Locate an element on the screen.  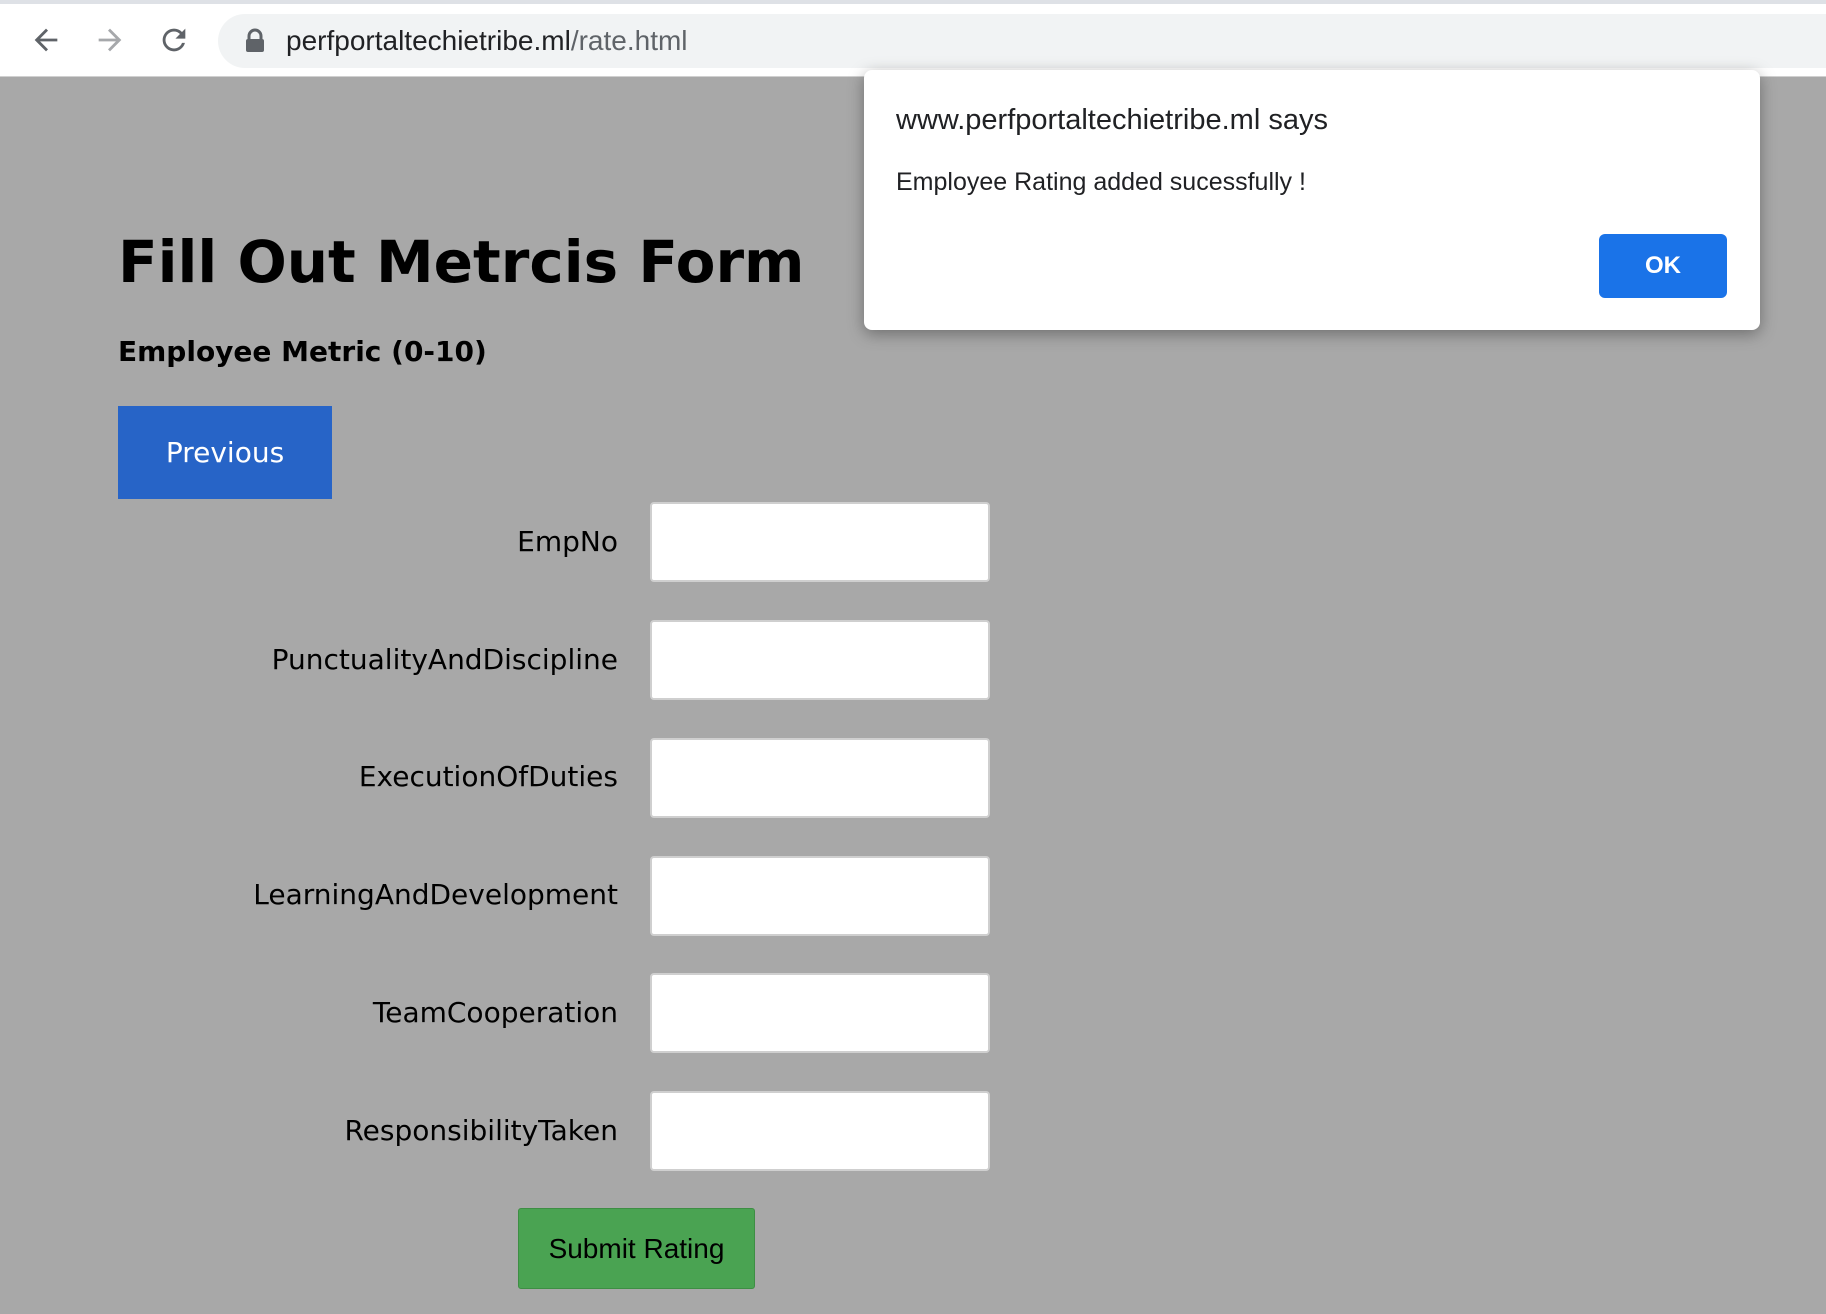
previous-button: Previous is located at coordinates (225, 452).